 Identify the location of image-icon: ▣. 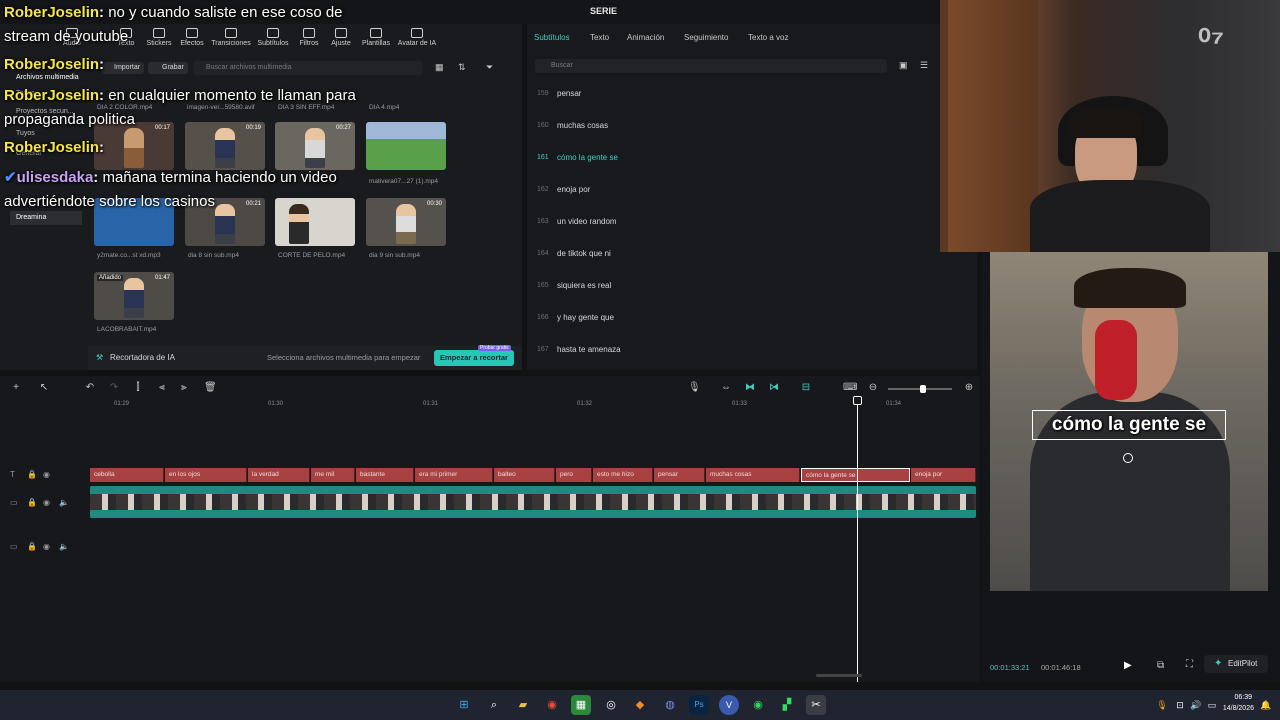
(903, 65).